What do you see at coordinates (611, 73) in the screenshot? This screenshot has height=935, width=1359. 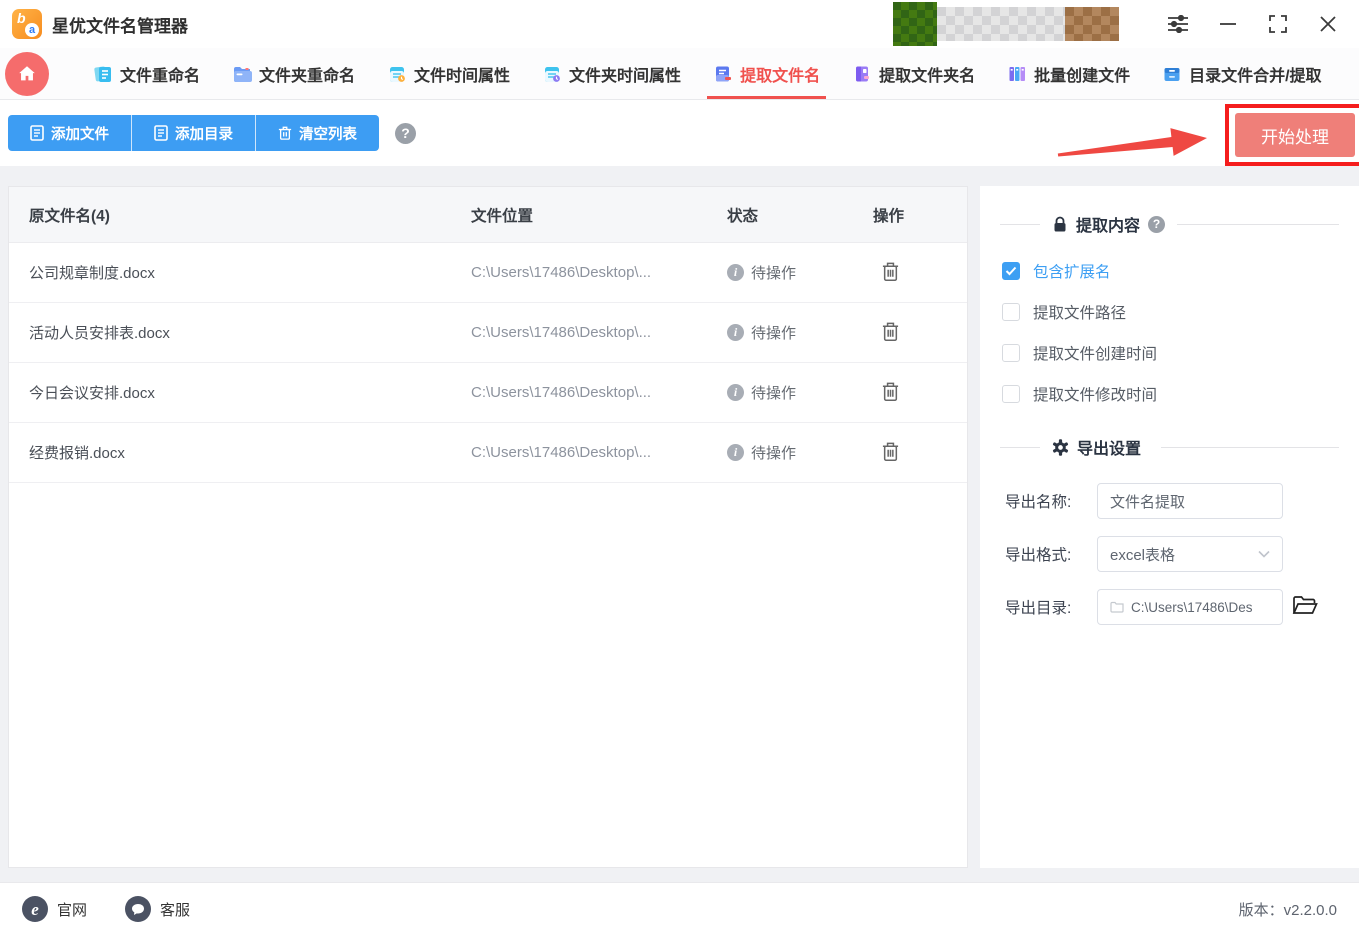 I see `tab-folder-time: 文件夹时间属性` at bounding box center [611, 73].